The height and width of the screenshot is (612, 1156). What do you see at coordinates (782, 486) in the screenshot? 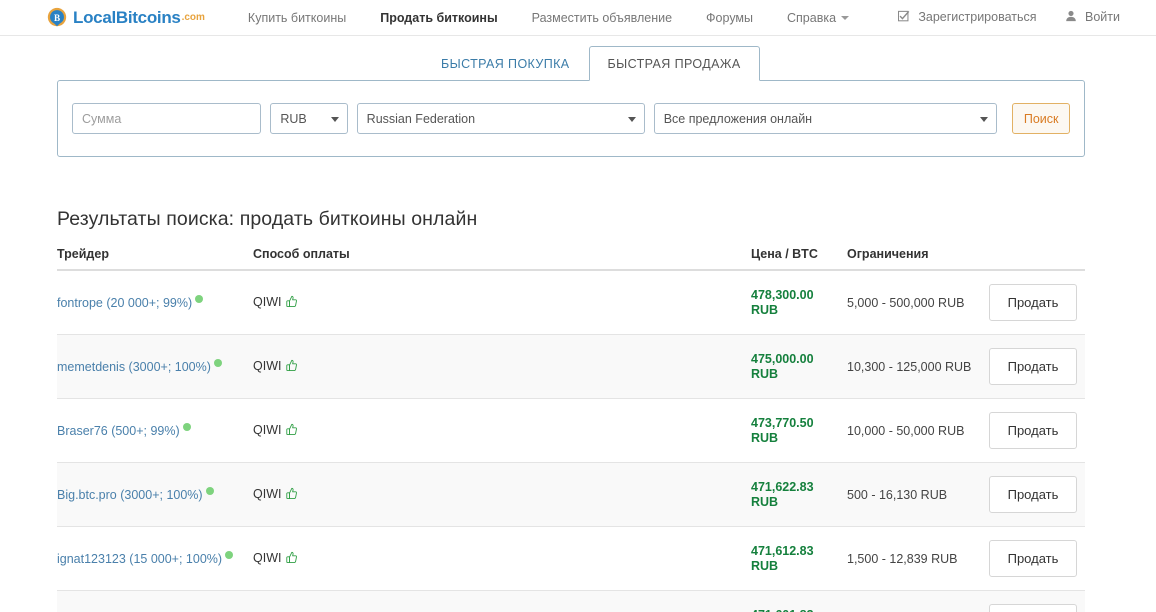
I see `price-amount: 471,622.83` at bounding box center [782, 486].